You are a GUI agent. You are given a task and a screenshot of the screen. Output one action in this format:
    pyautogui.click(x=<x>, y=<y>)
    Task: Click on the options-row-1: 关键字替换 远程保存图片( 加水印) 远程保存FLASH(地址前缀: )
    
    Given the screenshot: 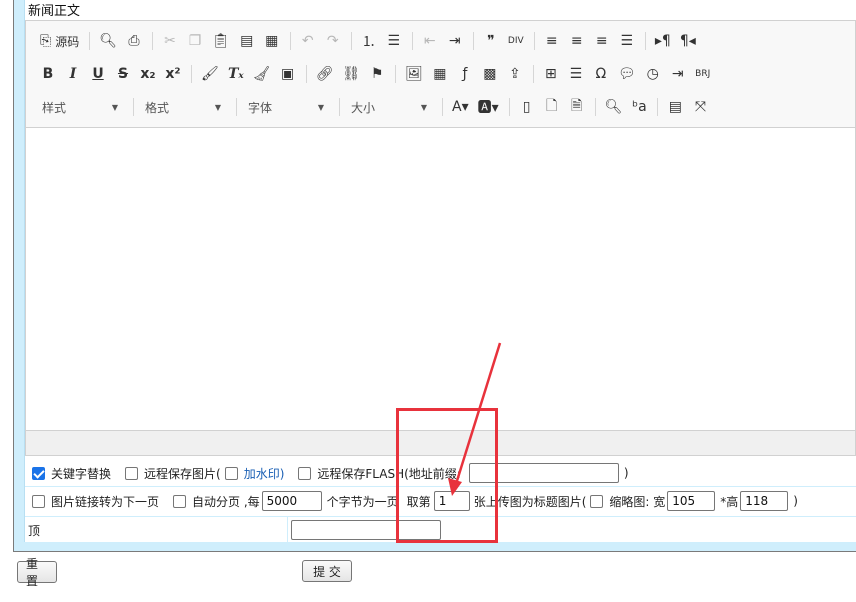 What is the action you would take?
    pyautogui.click(x=330, y=473)
    